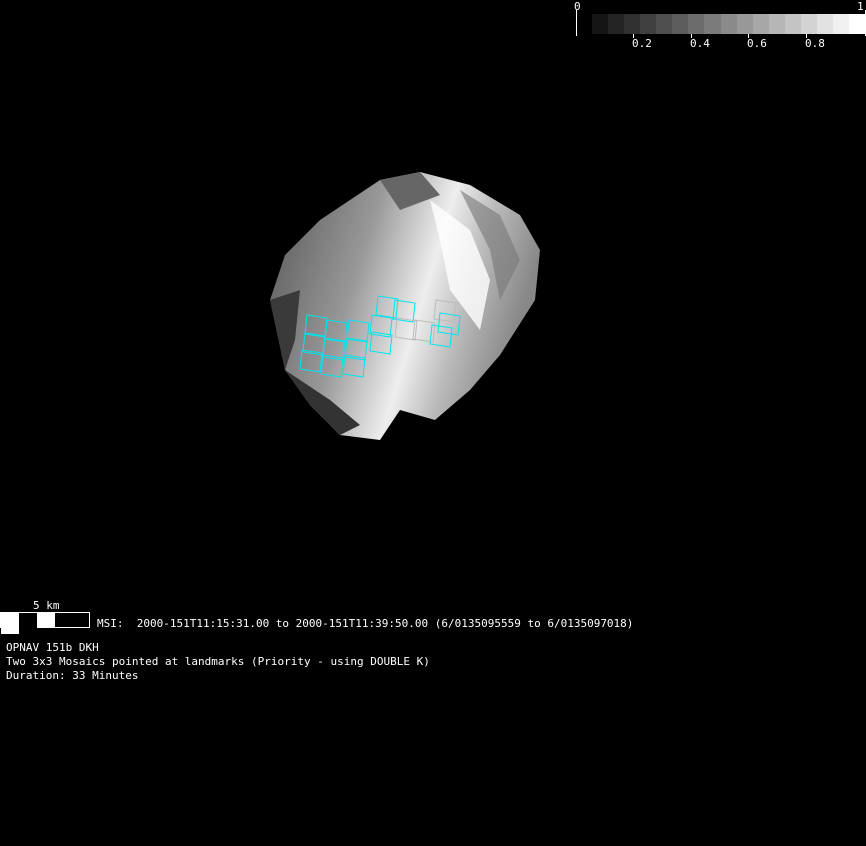 The height and width of the screenshot is (846, 866). What do you see at coordinates (72, 675) in the screenshot?
I see `info-duration: Duration: 33 Minutes` at bounding box center [72, 675].